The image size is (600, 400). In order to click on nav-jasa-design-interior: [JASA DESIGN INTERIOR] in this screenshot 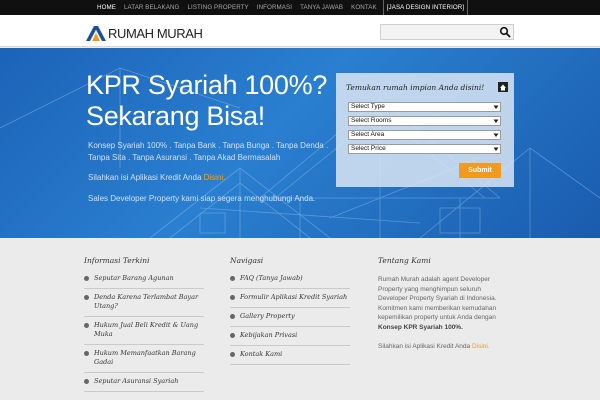, I will do `click(425, 7)`.